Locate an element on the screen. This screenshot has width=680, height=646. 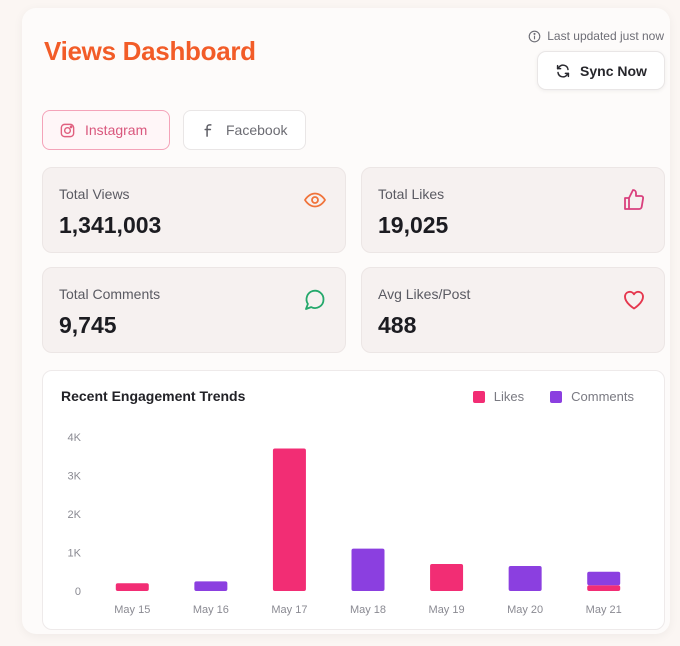
last-updated-status: Last updated just now is located at coordinates (596, 36).